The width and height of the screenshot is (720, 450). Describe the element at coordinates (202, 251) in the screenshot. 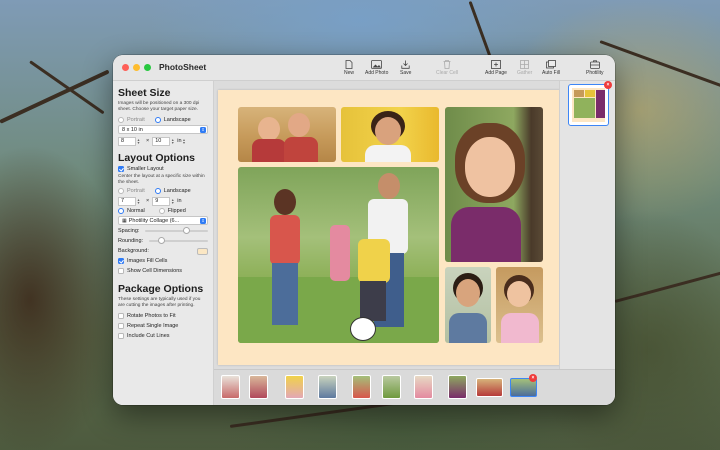

I see `background-color-well` at that location.